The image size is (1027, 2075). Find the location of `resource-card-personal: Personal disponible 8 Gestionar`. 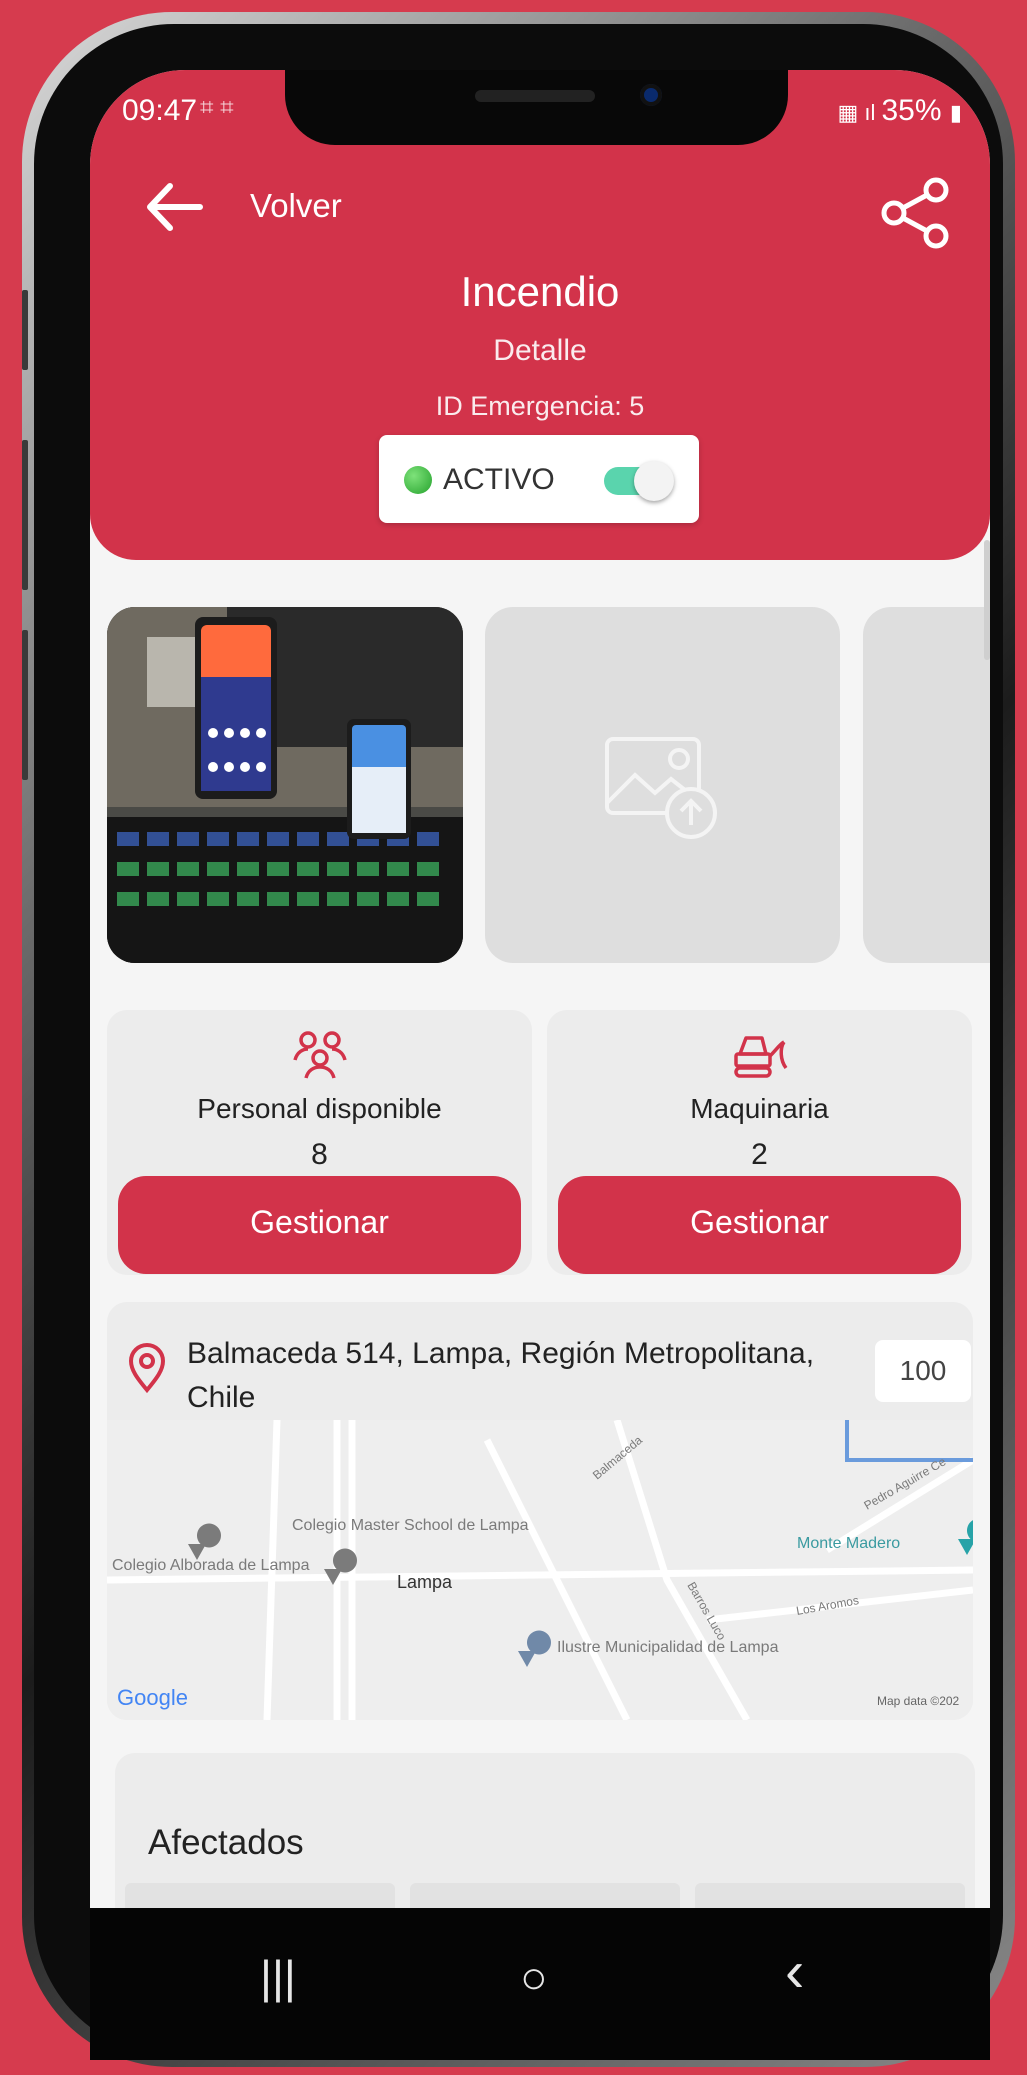

resource-card-personal: Personal disponible 8 Gestionar is located at coordinates (319, 1142).